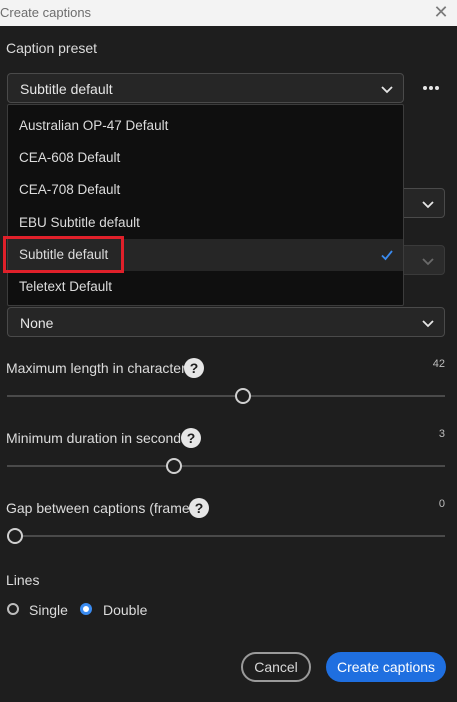 The width and height of the screenshot is (457, 702). I want to click on menu-item-ebu-subtitle: EBU Subtitle default, so click(205, 223).